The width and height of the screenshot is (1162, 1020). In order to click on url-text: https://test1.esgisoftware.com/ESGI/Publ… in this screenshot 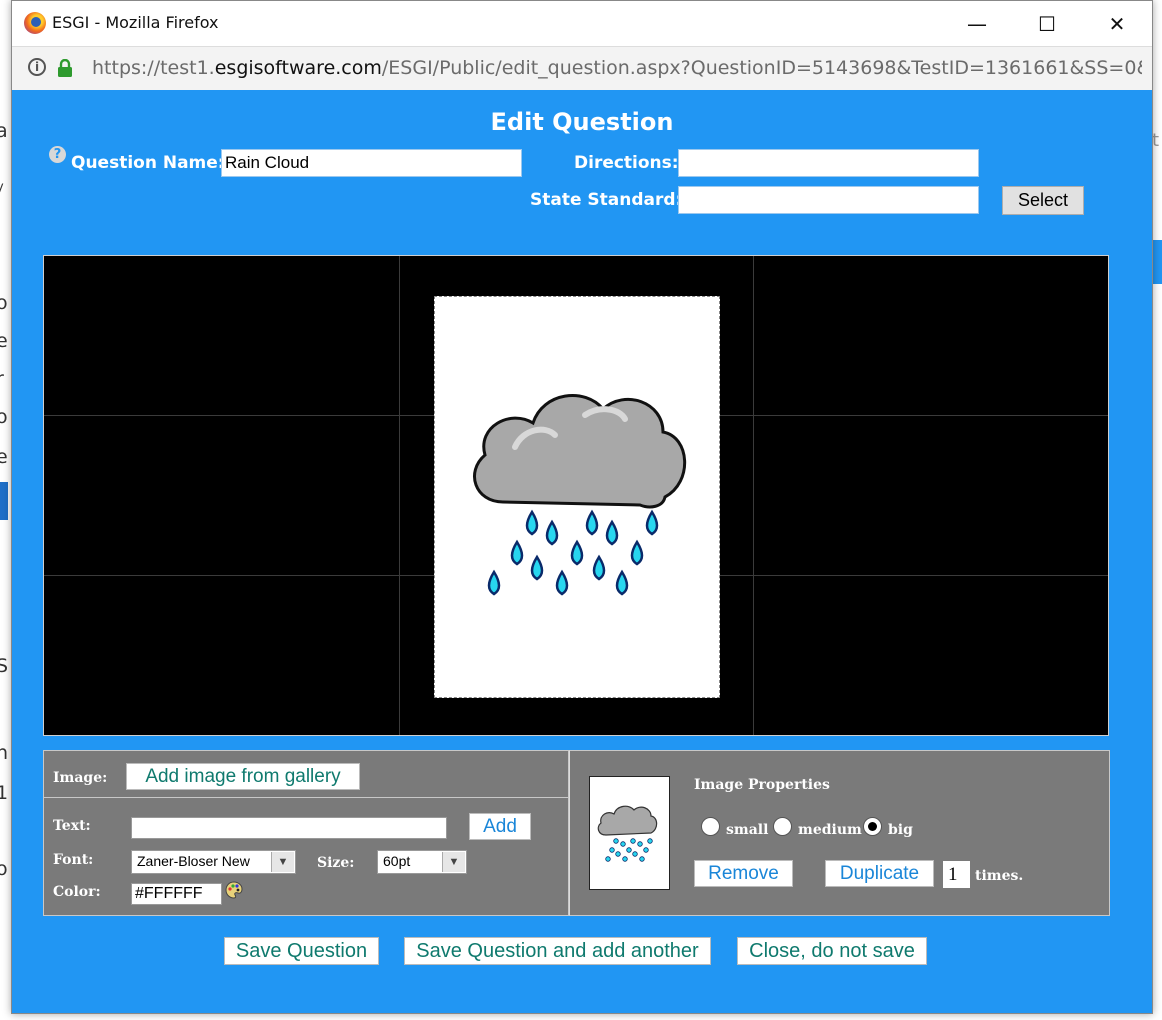, I will do `click(617, 68)`.